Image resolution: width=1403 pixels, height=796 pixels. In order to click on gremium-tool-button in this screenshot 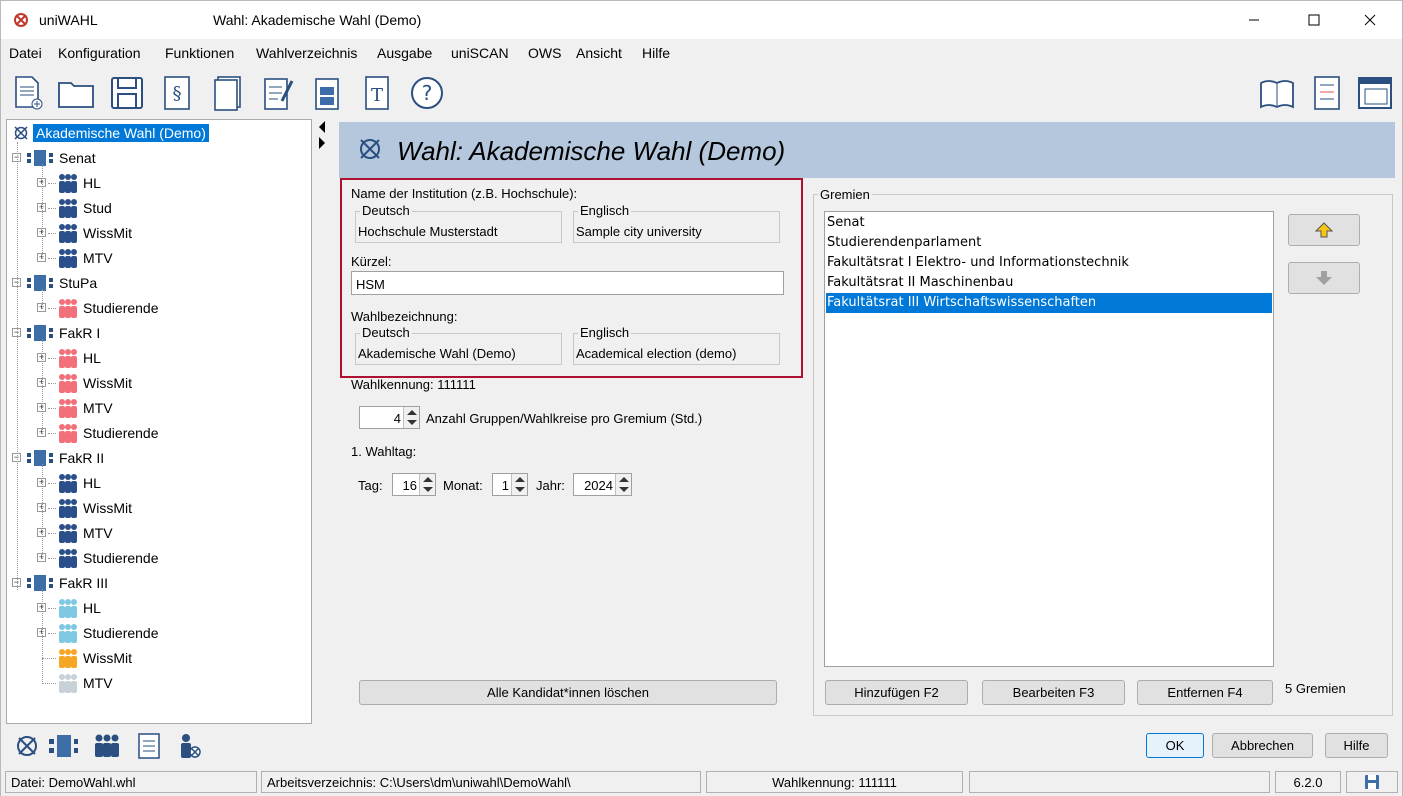, I will do `click(63, 746)`.